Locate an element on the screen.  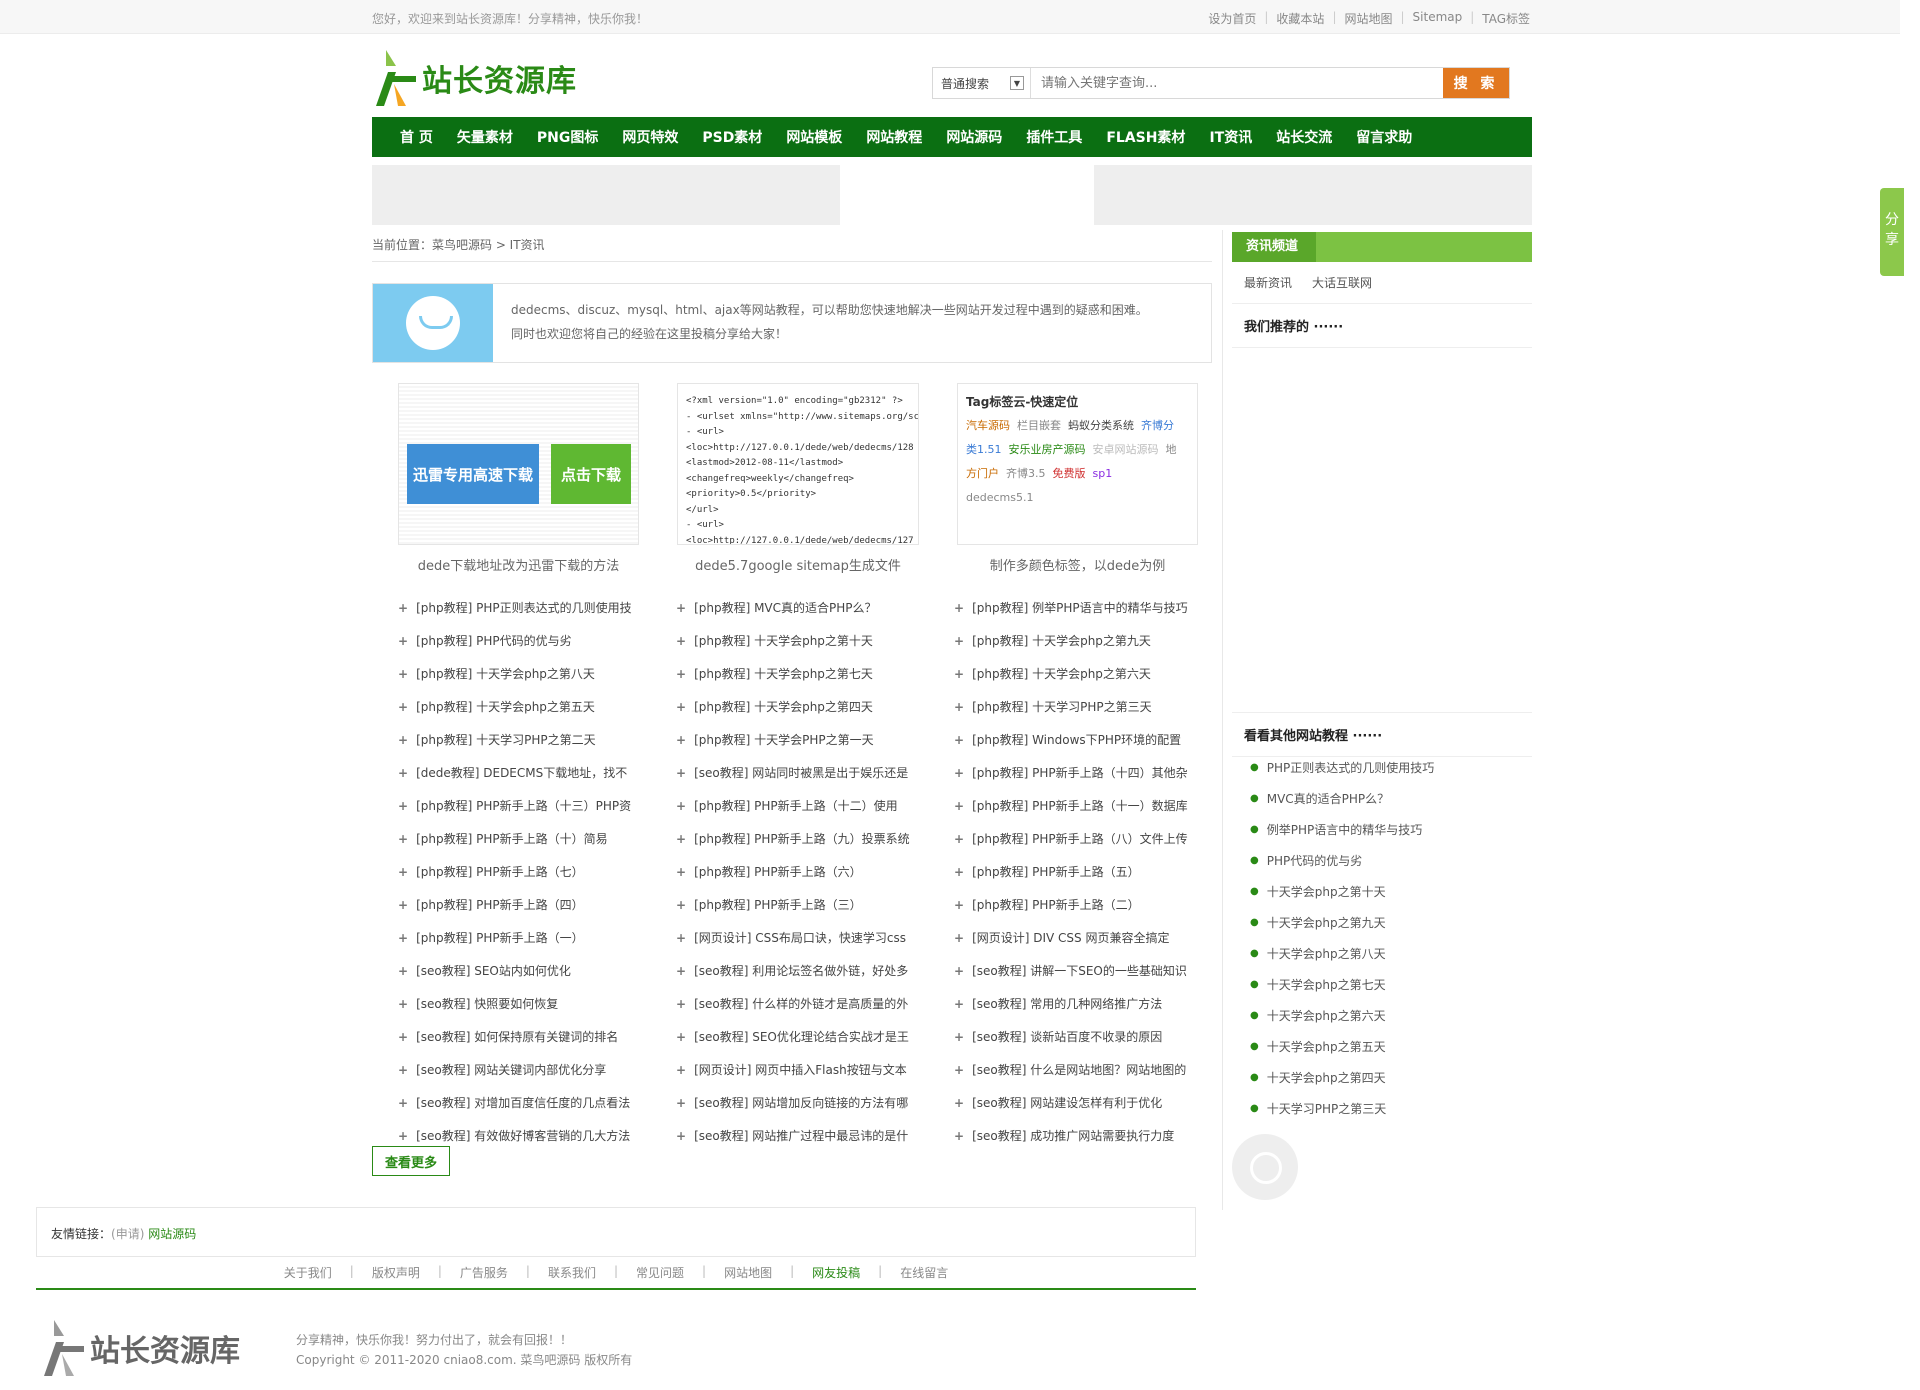
list-item-title: [php教程] 例举PHP语言中的精华与技巧 is located at coordinates (1080, 607).